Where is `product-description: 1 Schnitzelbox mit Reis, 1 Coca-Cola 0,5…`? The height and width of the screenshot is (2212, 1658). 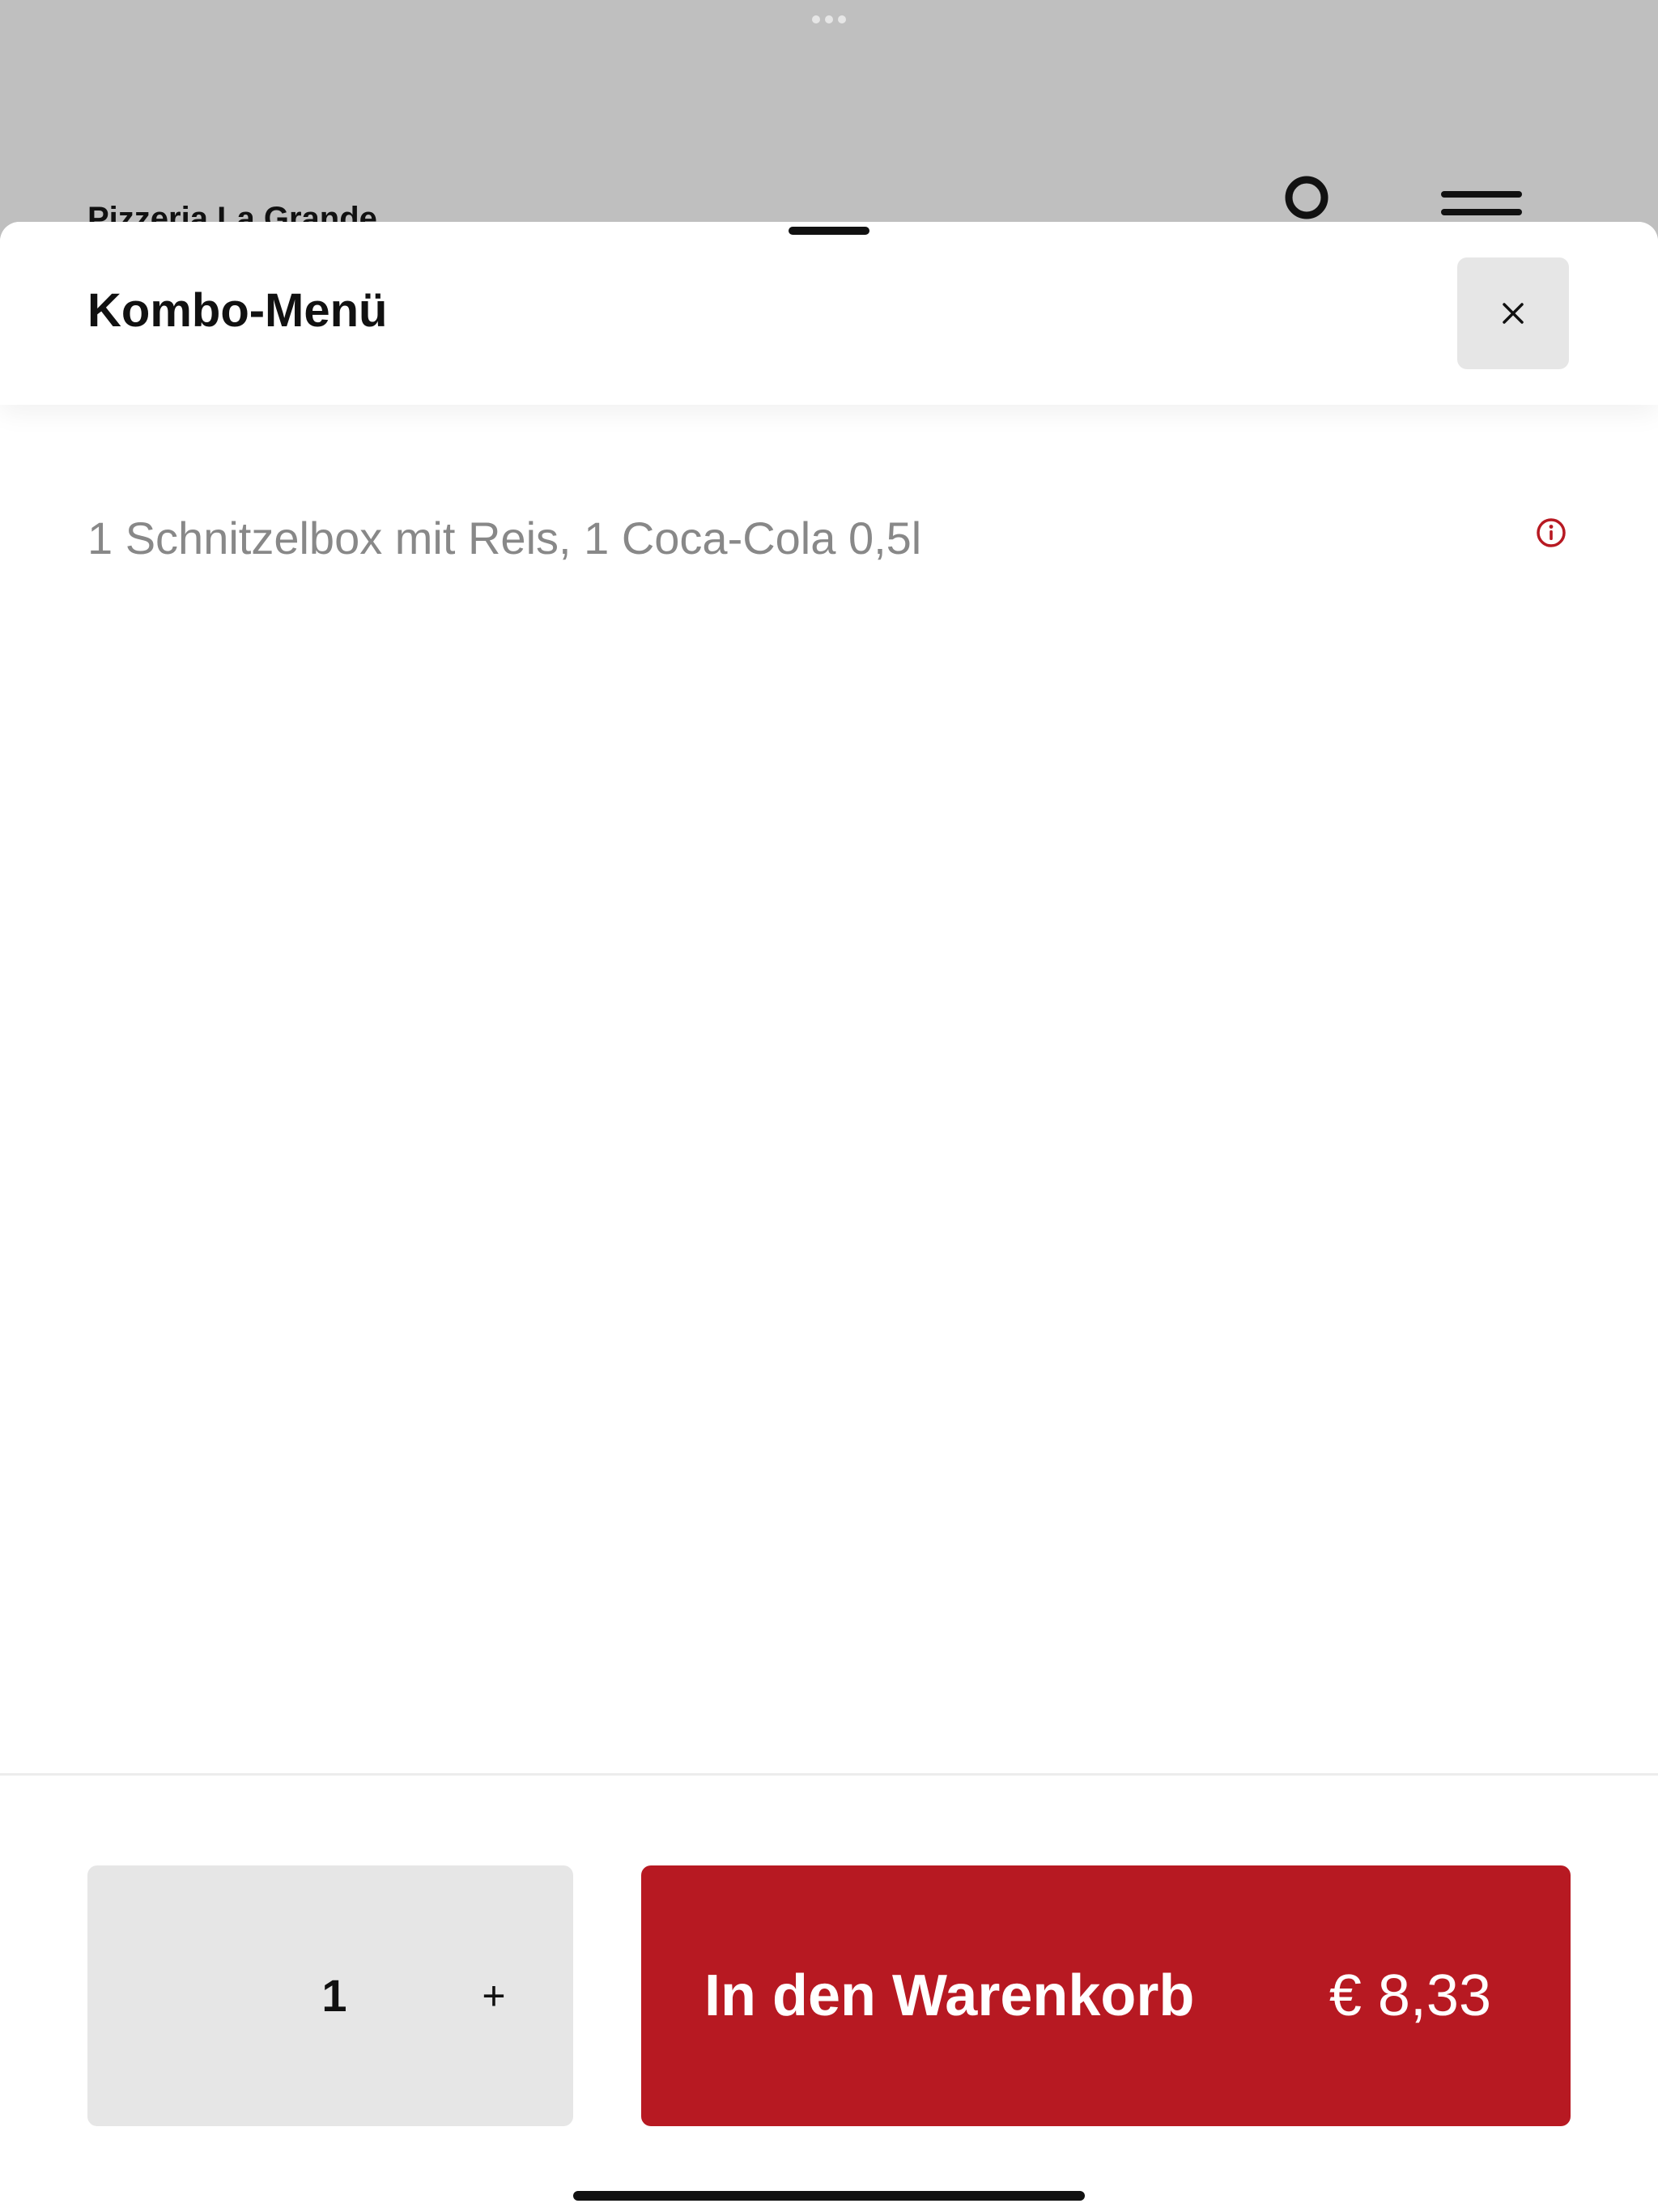 product-description: 1 Schnitzelbox mit Reis, 1 Coca-Cola 0,5… is located at coordinates (504, 539).